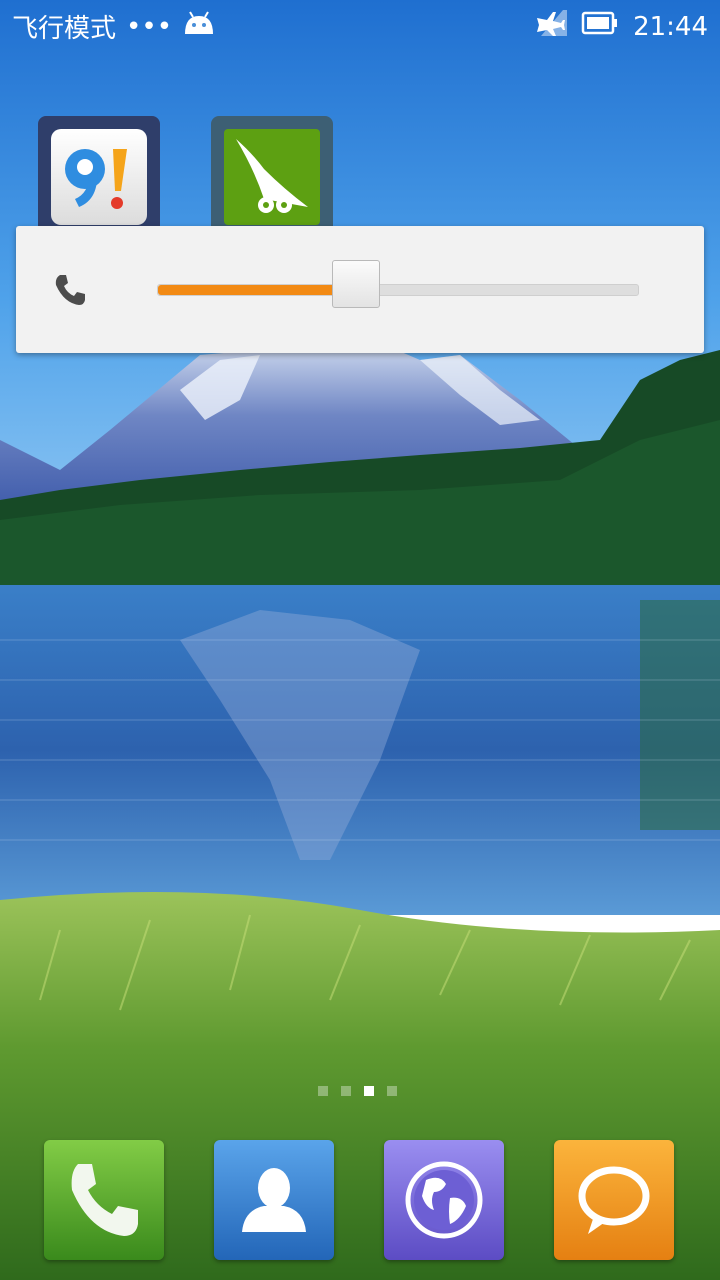 This screenshot has width=720, height=1280. Describe the element at coordinates (444, 1200) in the screenshot. I see `browser-app-icon` at that location.